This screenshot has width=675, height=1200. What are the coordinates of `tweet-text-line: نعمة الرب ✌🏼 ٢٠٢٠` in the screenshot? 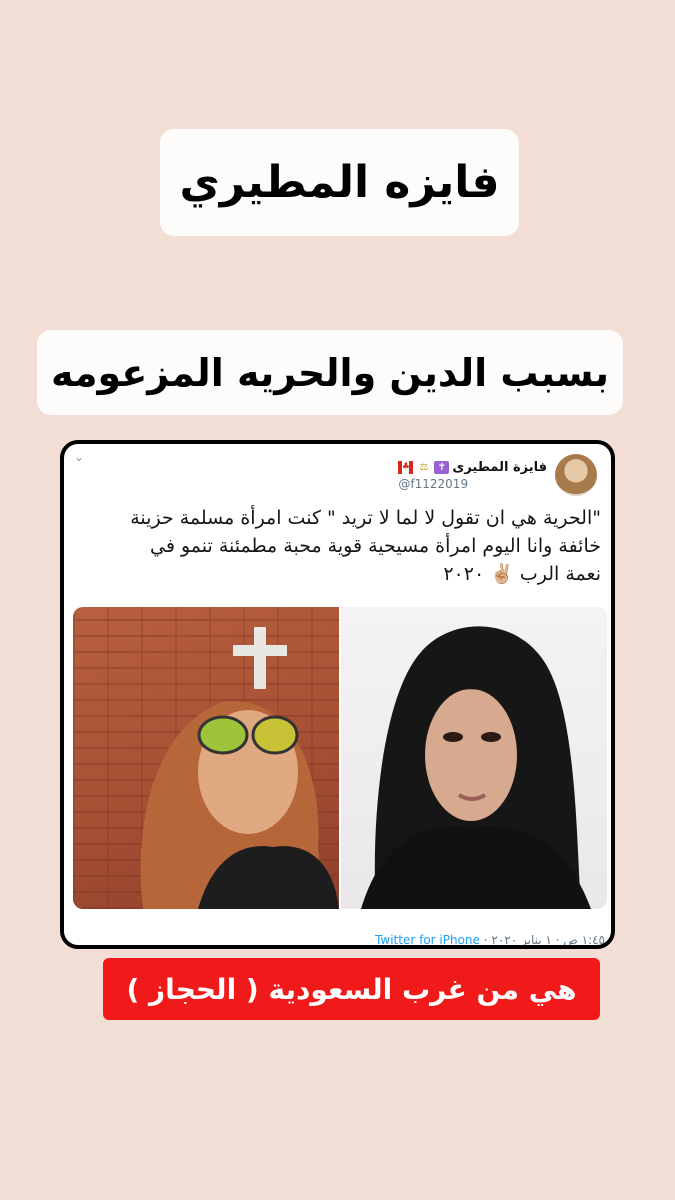 It's located at (522, 574).